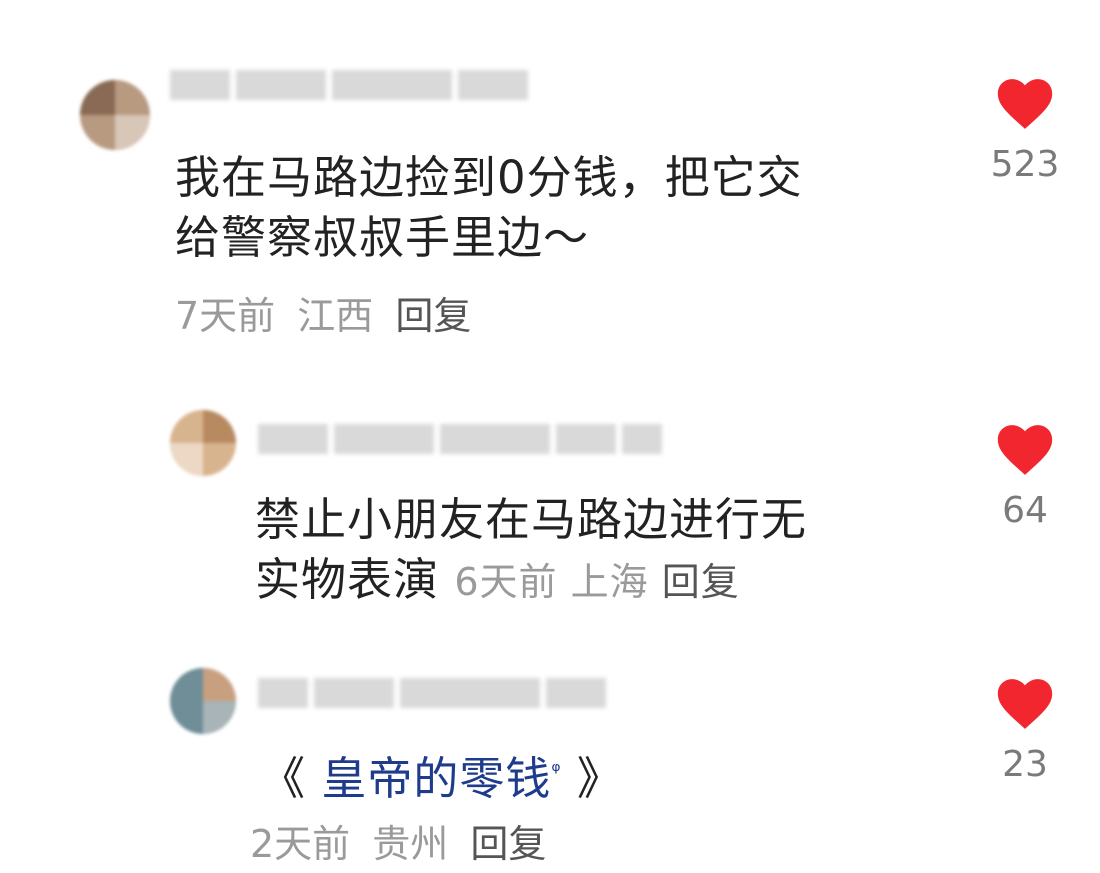 The image size is (1100, 873). What do you see at coordinates (609, 582) in the screenshot?
I see `location: 上海` at bounding box center [609, 582].